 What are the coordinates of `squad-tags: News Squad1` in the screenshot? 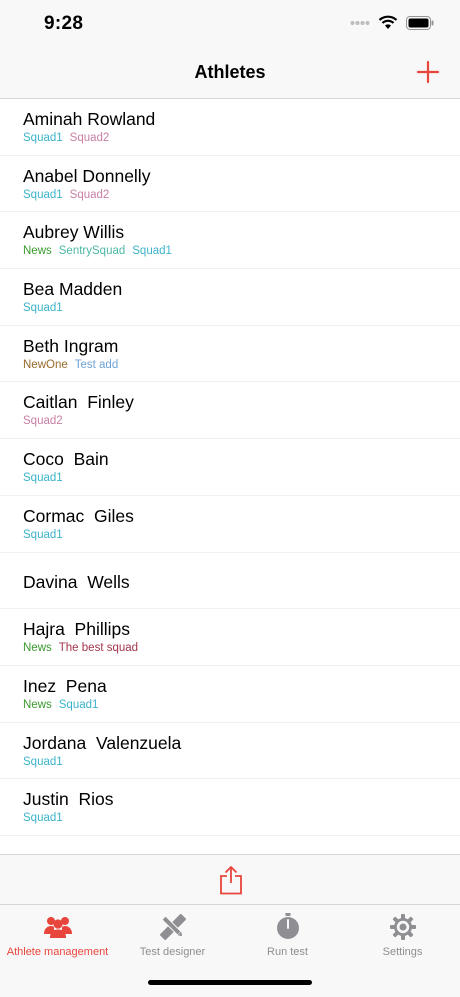 It's located at (60, 705).